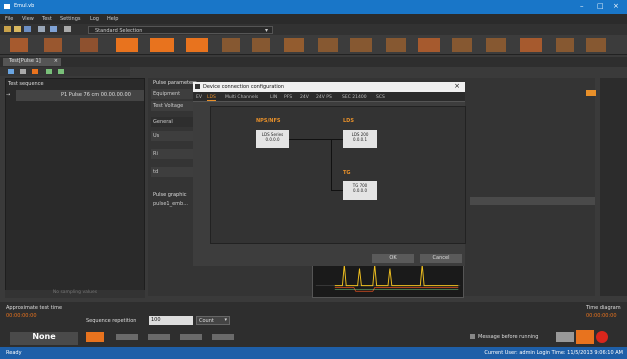  What do you see at coordinates (21, 316) in the screenshot?
I see `approx-time-value: 00:00:00:00` at bounding box center [21, 316].